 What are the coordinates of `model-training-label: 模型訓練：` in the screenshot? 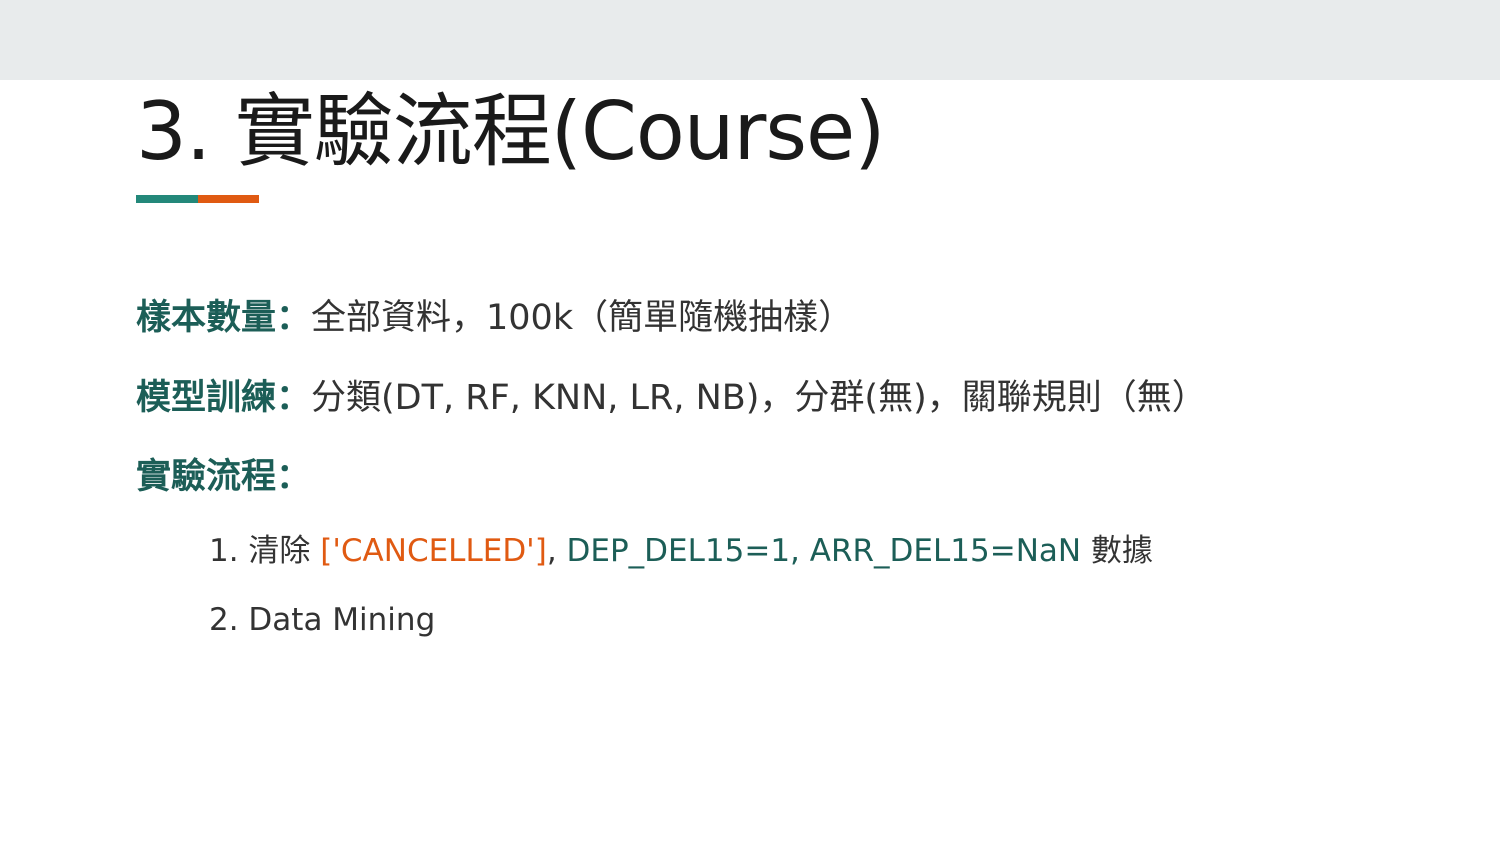 It's located at (224, 398).